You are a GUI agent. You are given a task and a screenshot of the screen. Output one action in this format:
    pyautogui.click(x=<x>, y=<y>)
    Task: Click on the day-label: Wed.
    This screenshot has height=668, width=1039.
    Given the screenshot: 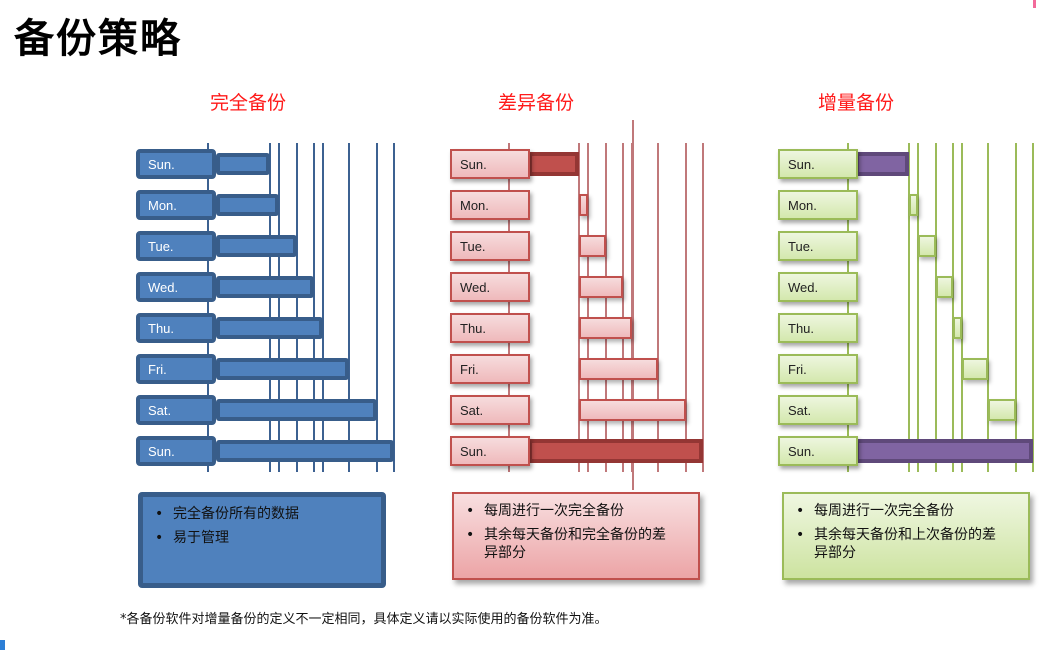 What is the action you would take?
    pyautogui.click(x=818, y=287)
    